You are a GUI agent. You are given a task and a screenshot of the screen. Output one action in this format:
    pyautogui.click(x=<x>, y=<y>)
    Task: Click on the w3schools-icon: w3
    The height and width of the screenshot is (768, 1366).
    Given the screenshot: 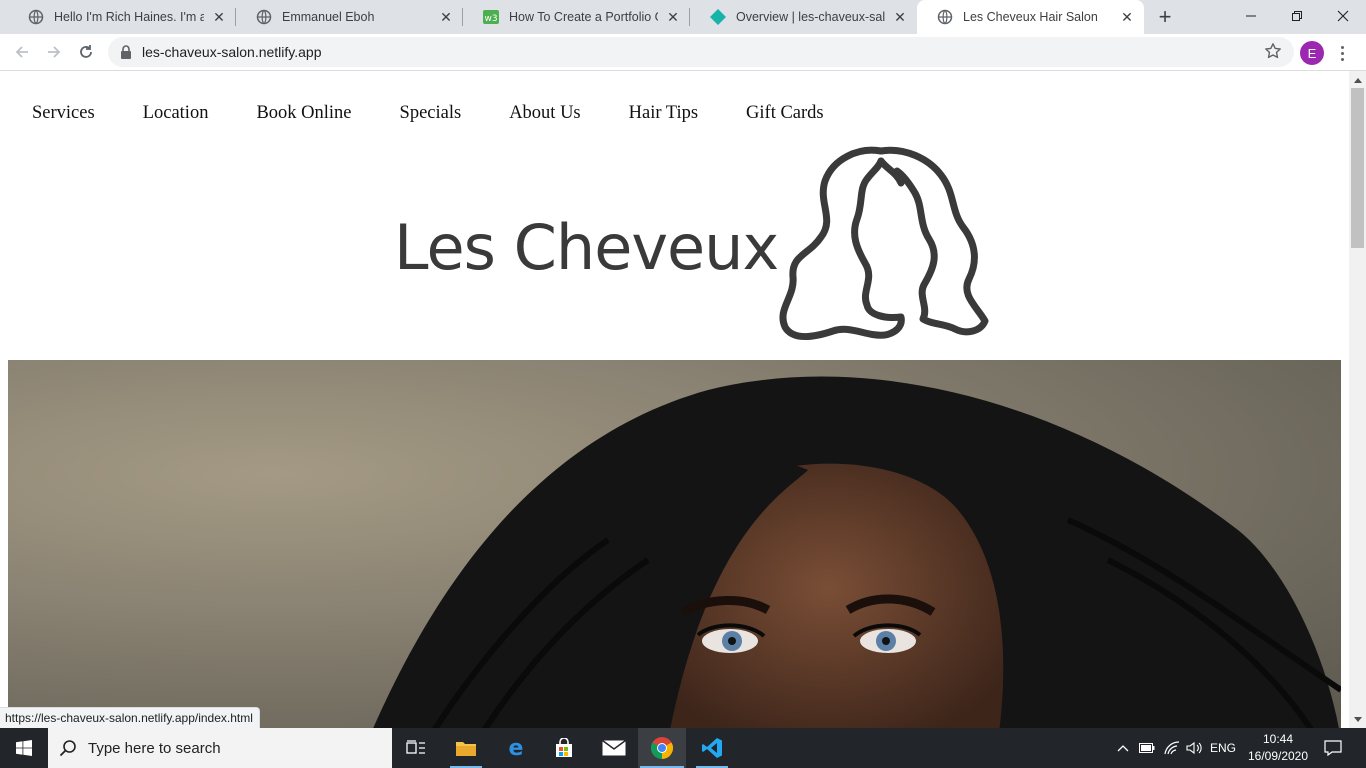 What is the action you would take?
    pyautogui.click(x=491, y=17)
    